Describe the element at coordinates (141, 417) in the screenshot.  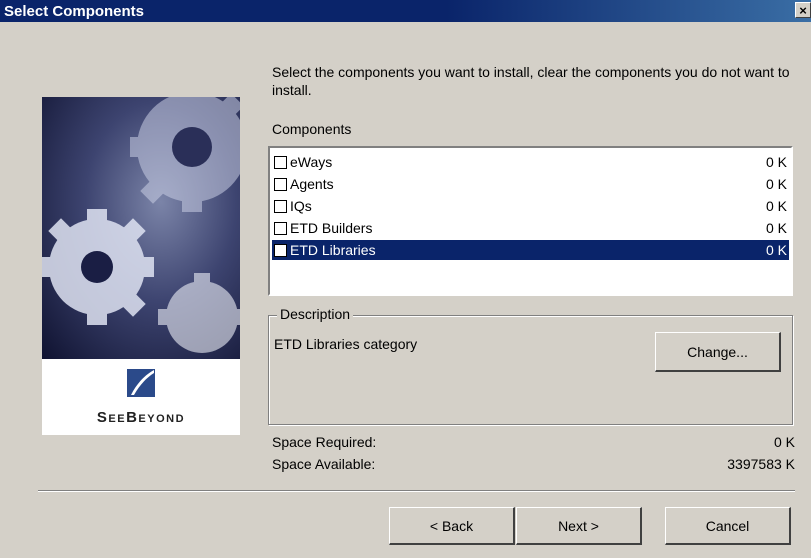
I see `brand-name: SeeBeyond` at that location.